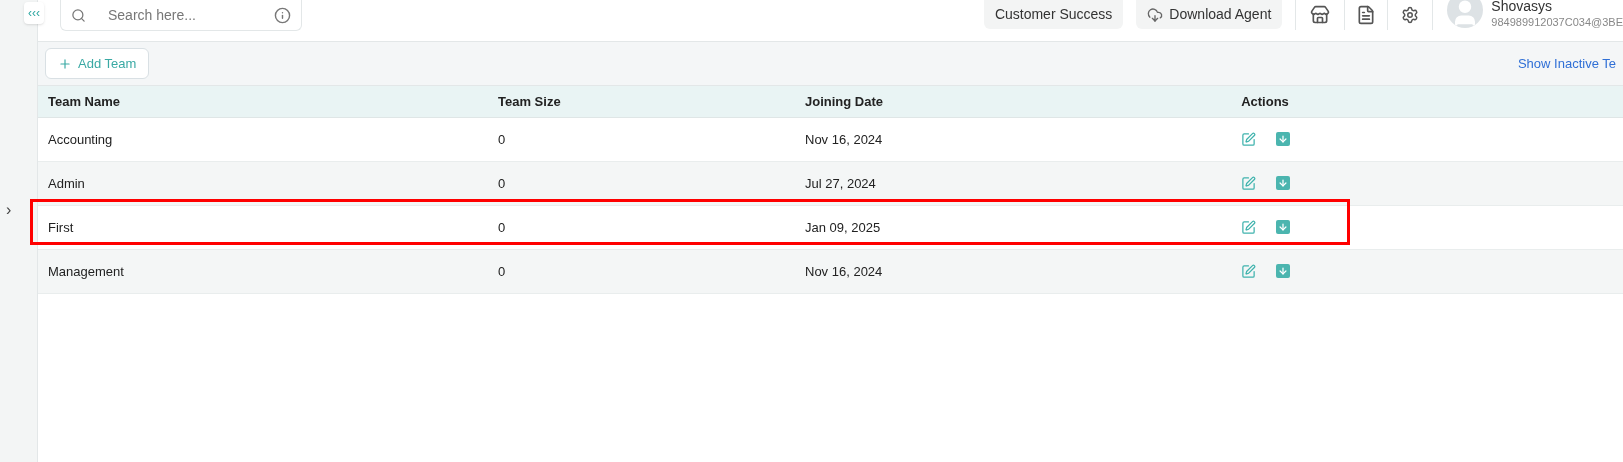 Image resolution: width=1623 pixels, height=462 pixels. What do you see at coordinates (61, 227) in the screenshot?
I see `table-cell-text: First` at bounding box center [61, 227].